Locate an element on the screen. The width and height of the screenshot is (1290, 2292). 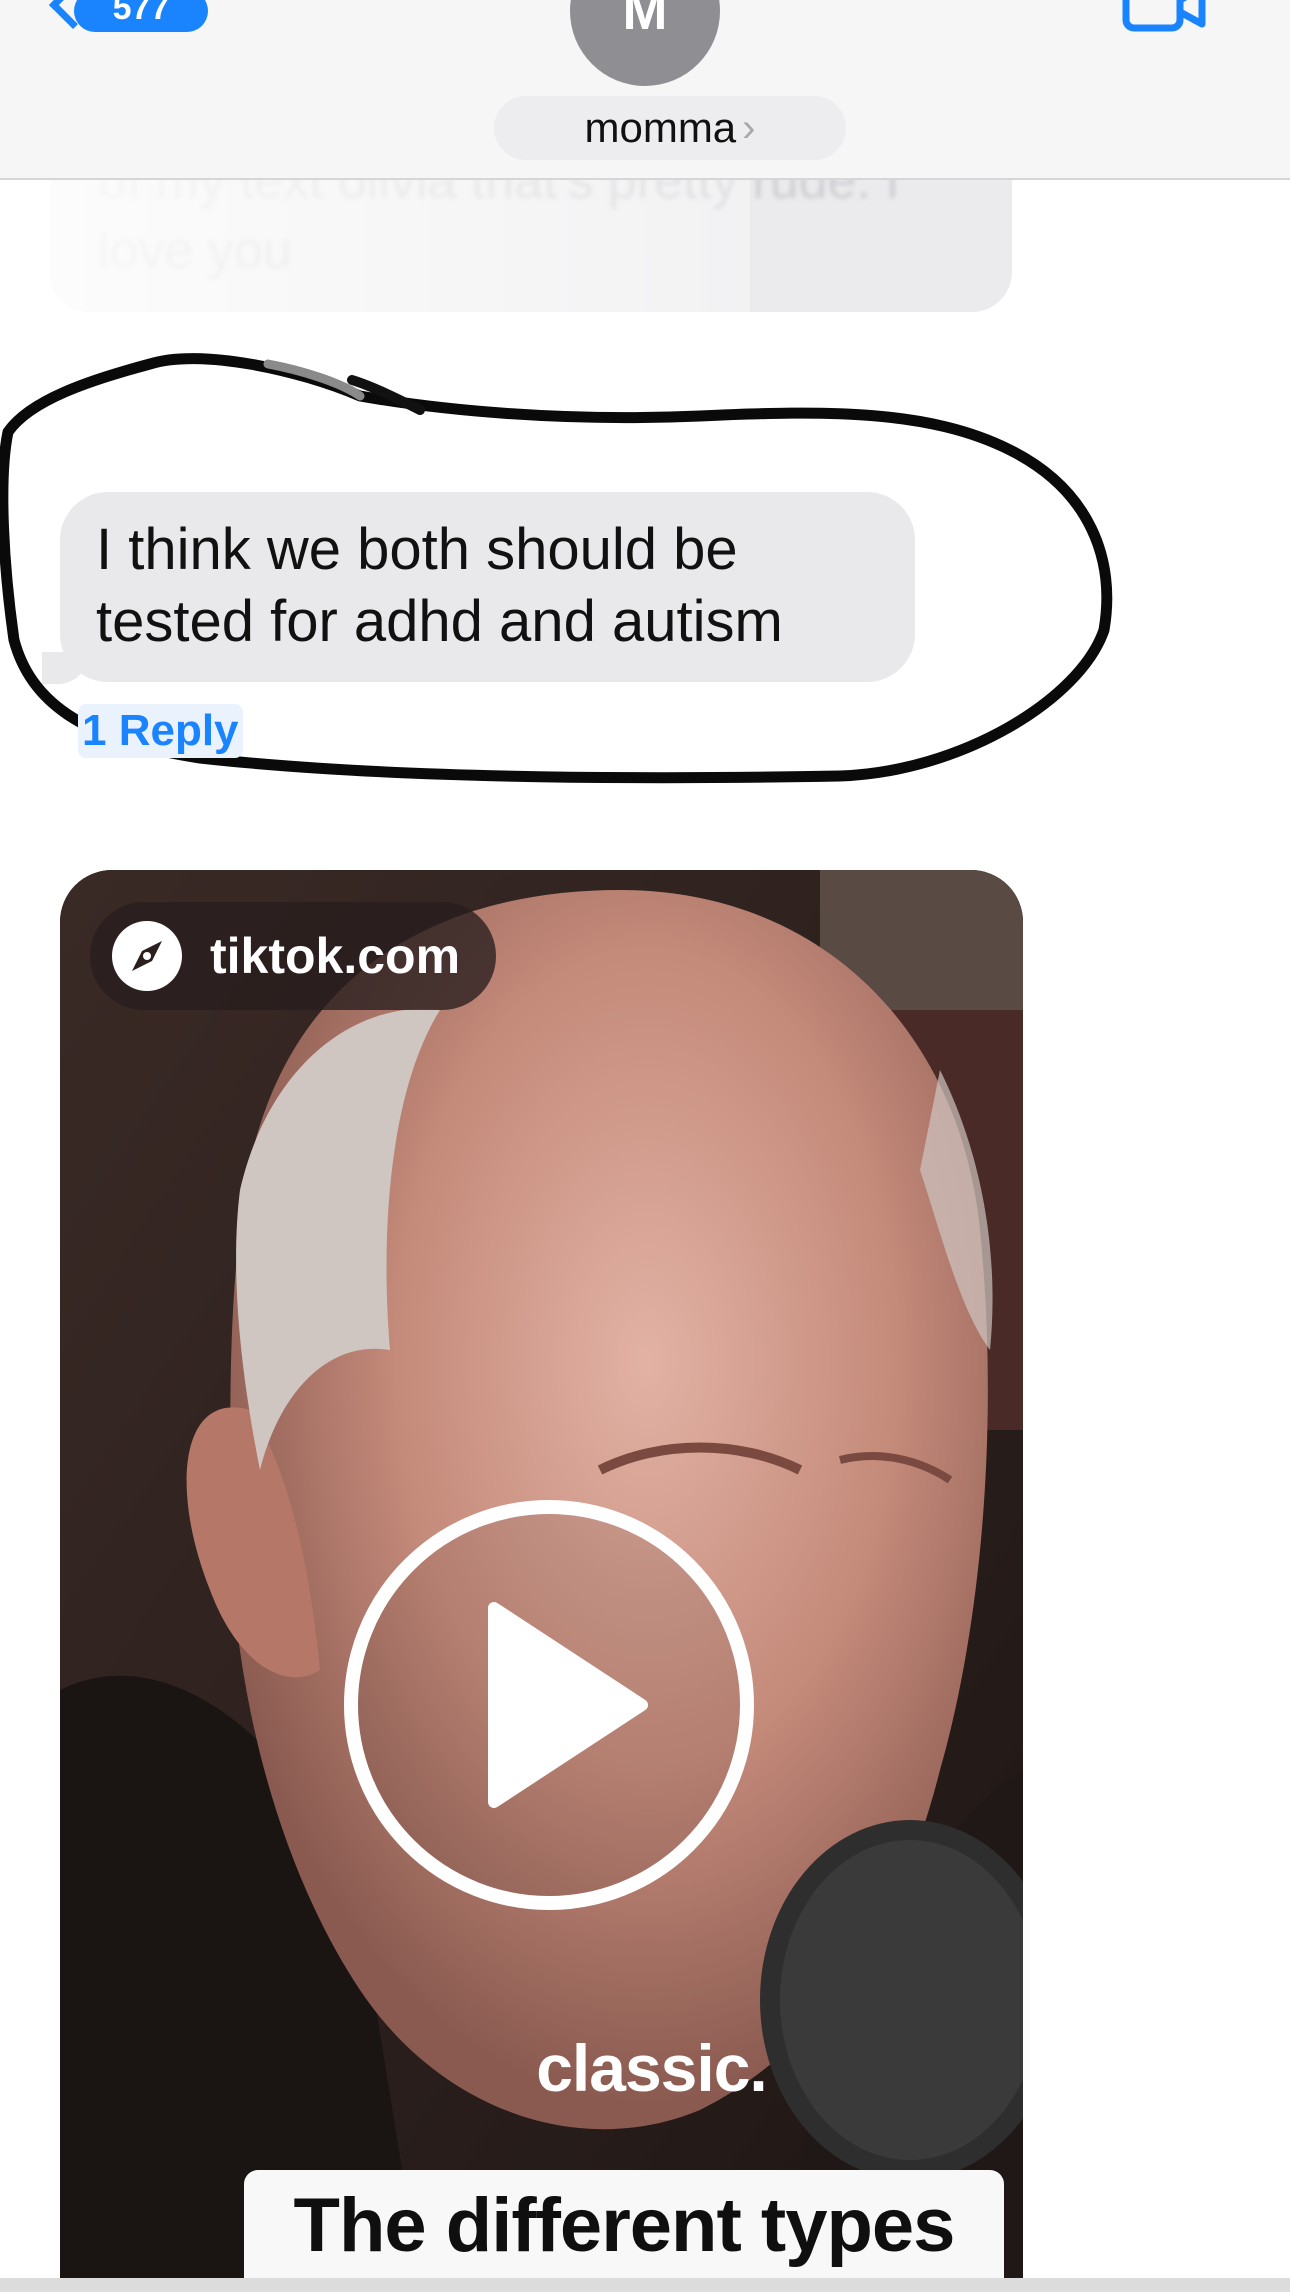
conversation-header: 577 M momma › is located at coordinates (645, 90).